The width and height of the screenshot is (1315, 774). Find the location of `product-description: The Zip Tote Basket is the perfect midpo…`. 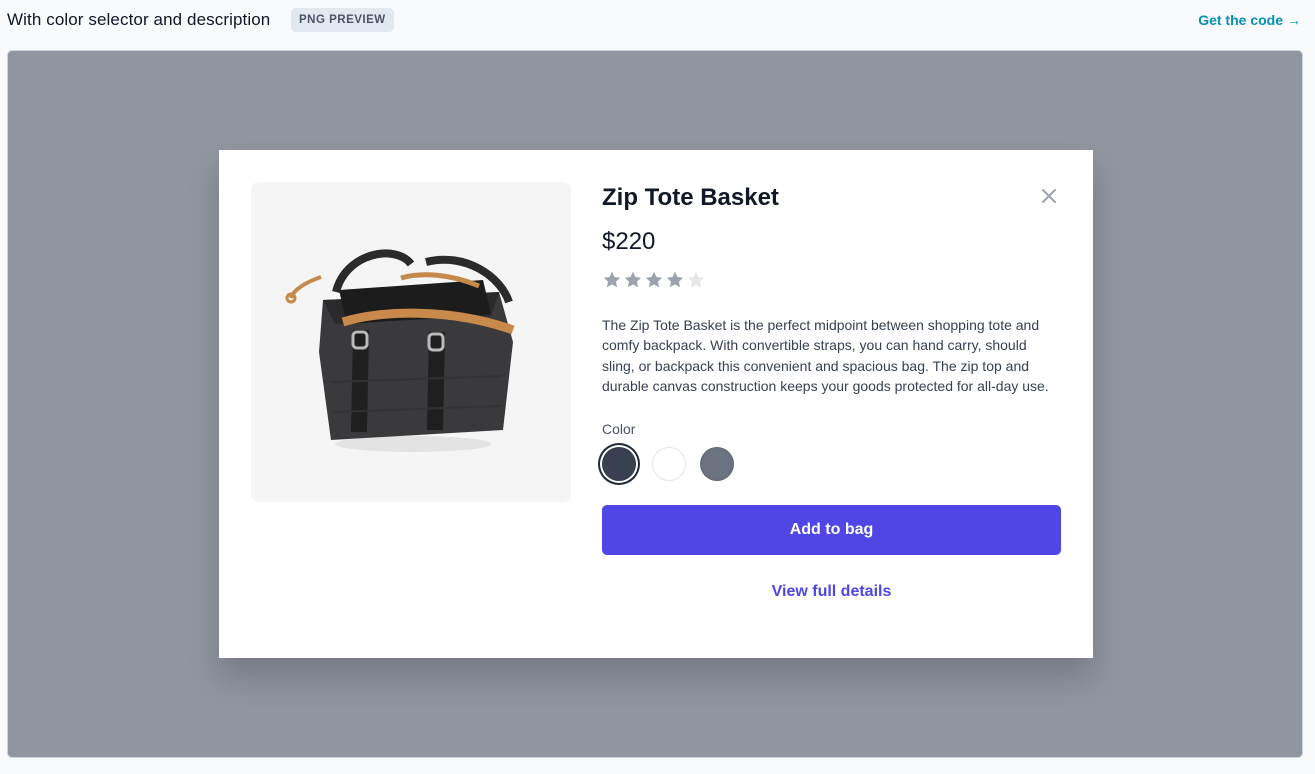

product-description: The Zip Tote Basket is the perfect midpo… is located at coordinates (825, 355).